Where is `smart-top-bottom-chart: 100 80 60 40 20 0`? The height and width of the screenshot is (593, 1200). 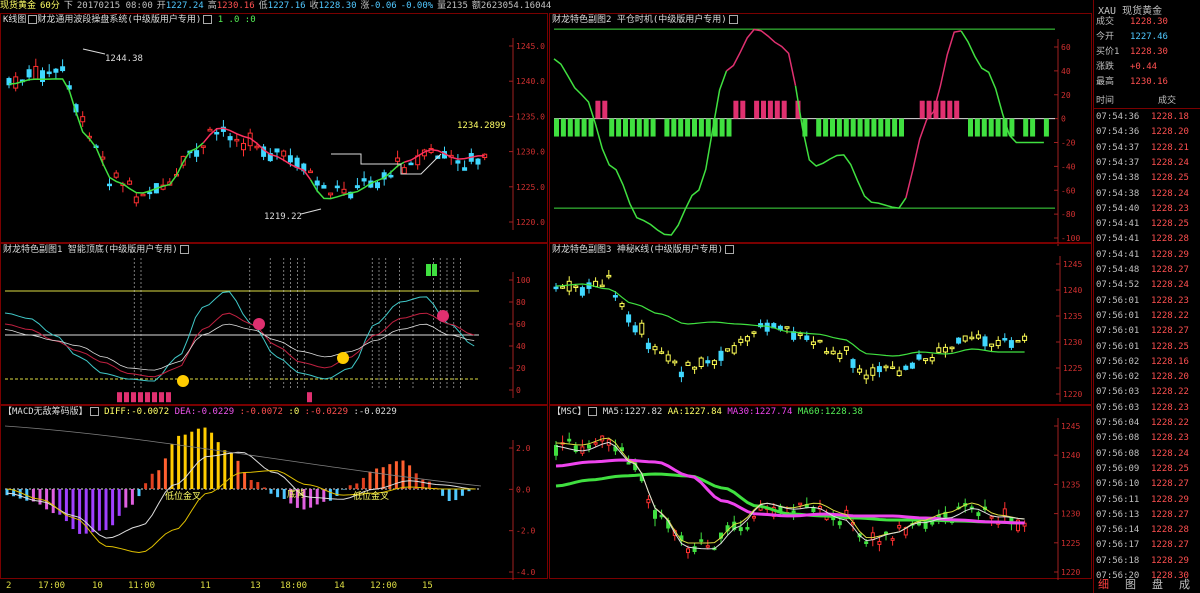 smart-top-bottom-chart: 100 80 60 40 20 0 is located at coordinates (275, 325).